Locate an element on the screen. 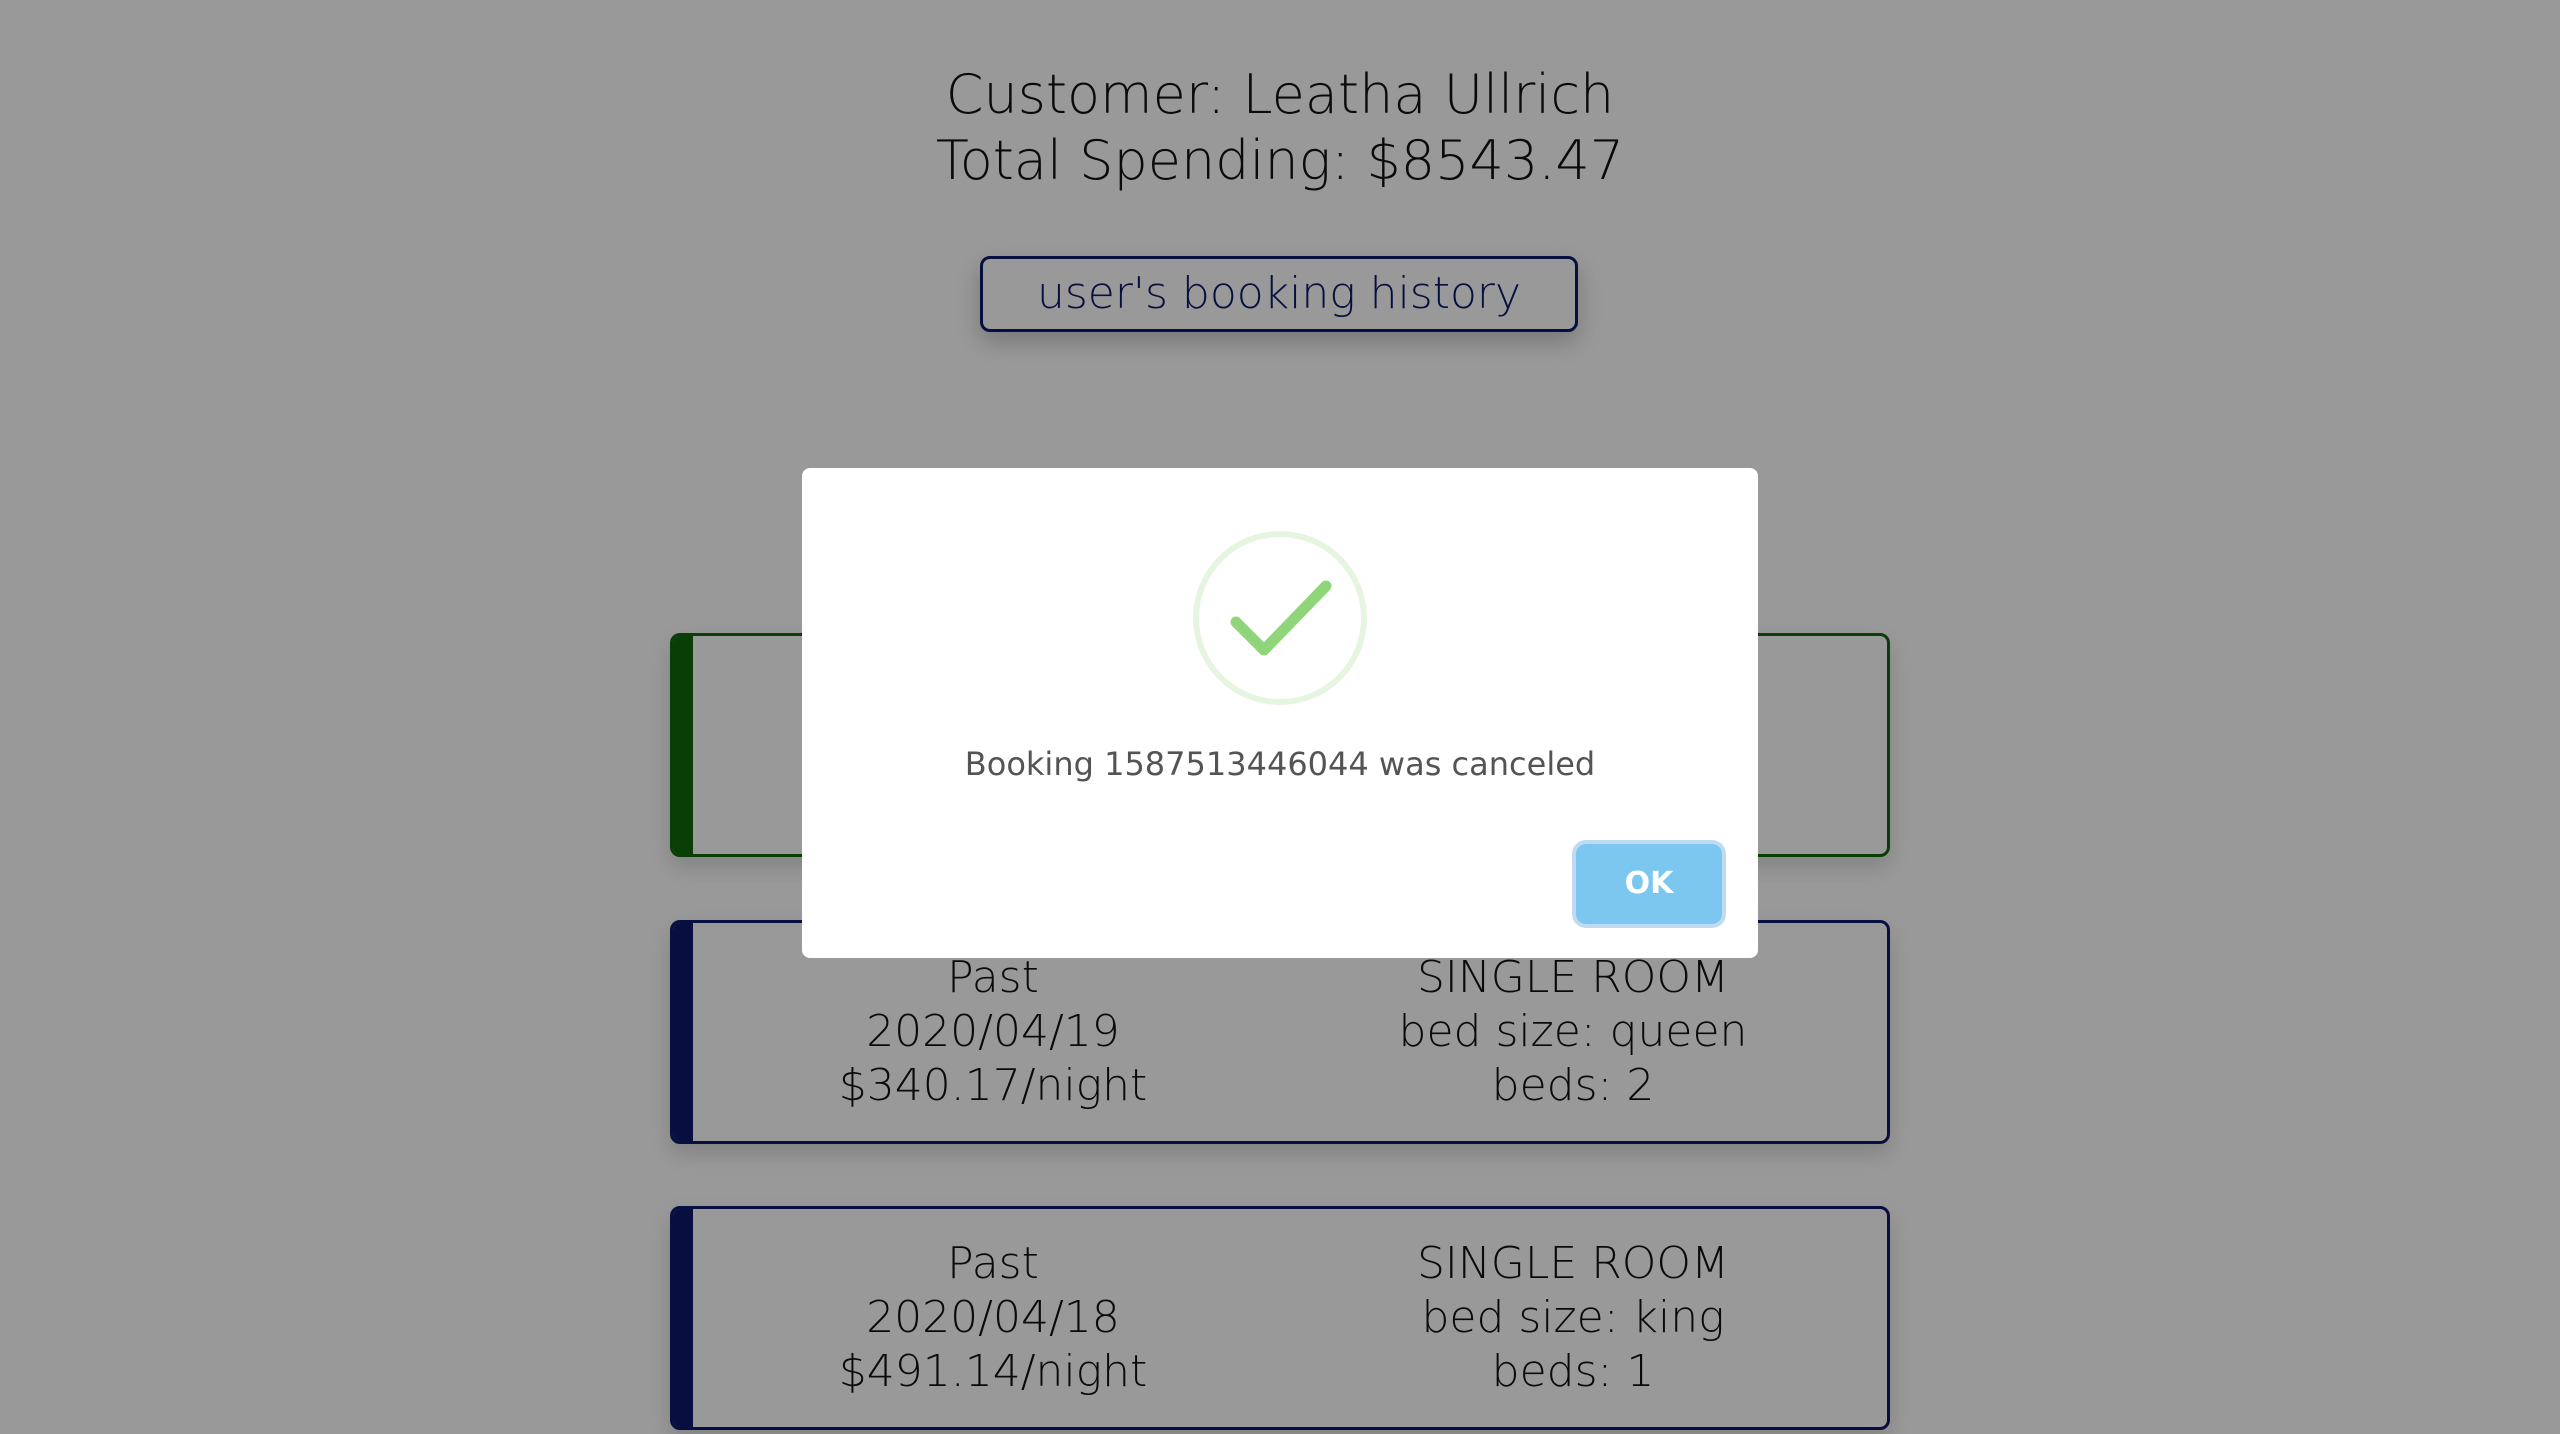 The image size is (2560, 1434). success-check-icon is located at coordinates (1280, 618).